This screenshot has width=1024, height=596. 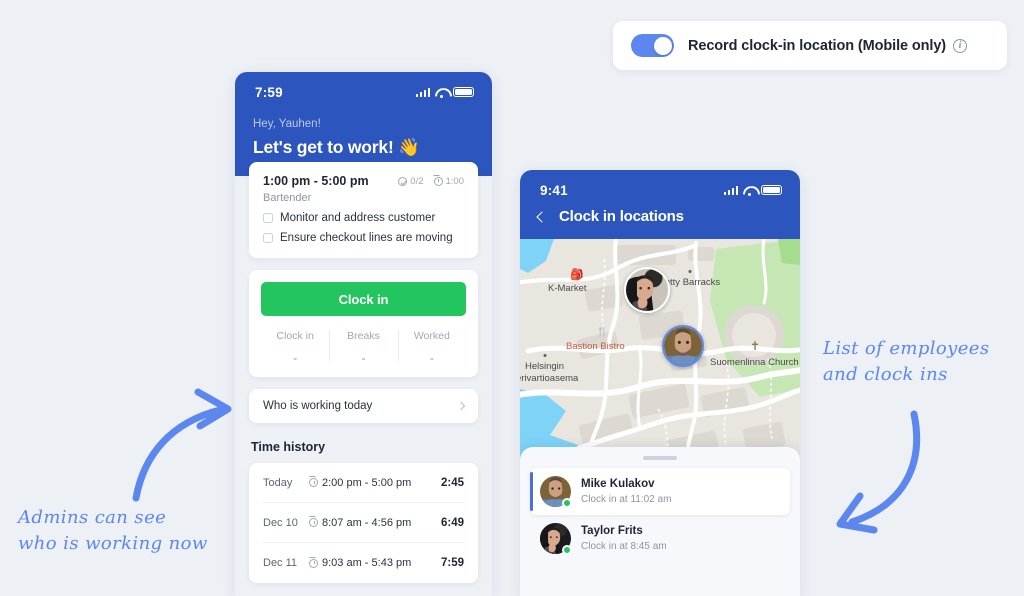 I want to click on nav-bar: Clock in locations, so click(x=660, y=221).